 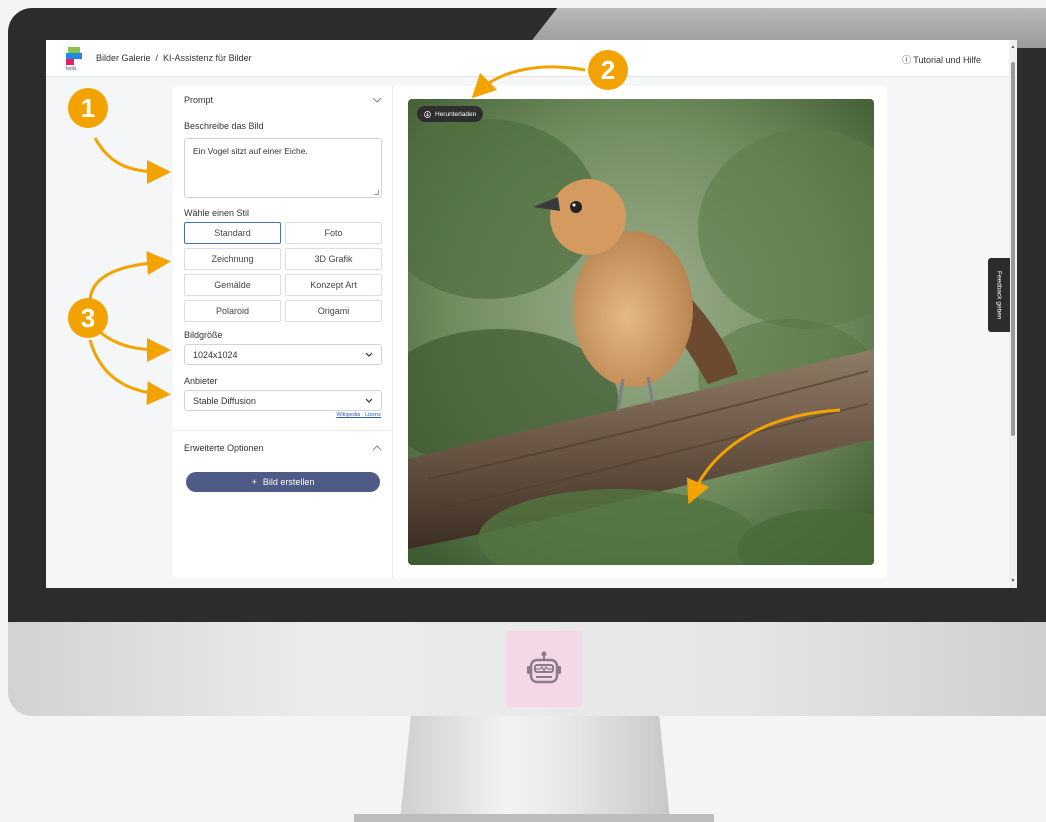 I want to click on style-option-3d-grafik: 3D Grafik, so click(x=333, y=259).